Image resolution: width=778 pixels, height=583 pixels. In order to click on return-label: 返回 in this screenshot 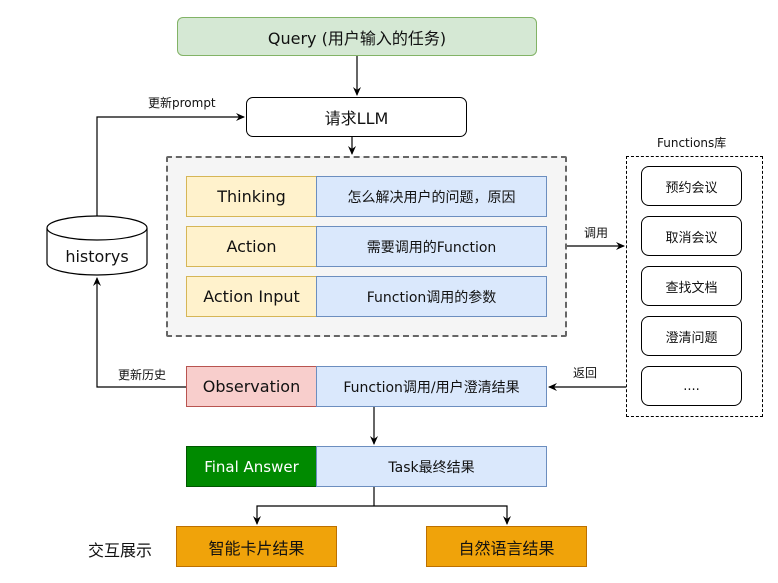, I will do `click(585, 373)`.